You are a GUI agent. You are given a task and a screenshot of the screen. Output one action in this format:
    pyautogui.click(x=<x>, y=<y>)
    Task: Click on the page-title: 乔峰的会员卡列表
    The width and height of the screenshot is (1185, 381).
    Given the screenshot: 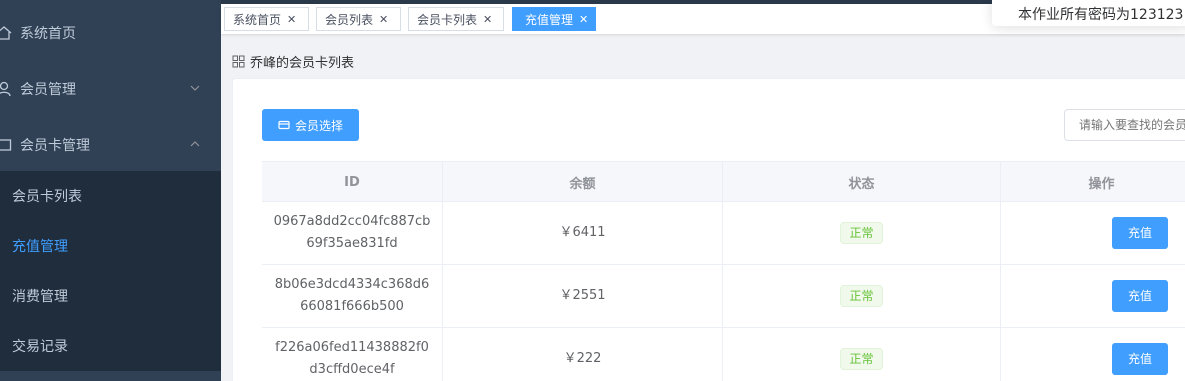 What is the action you would take?
    pyautogui.click(x=302, y=63)
    